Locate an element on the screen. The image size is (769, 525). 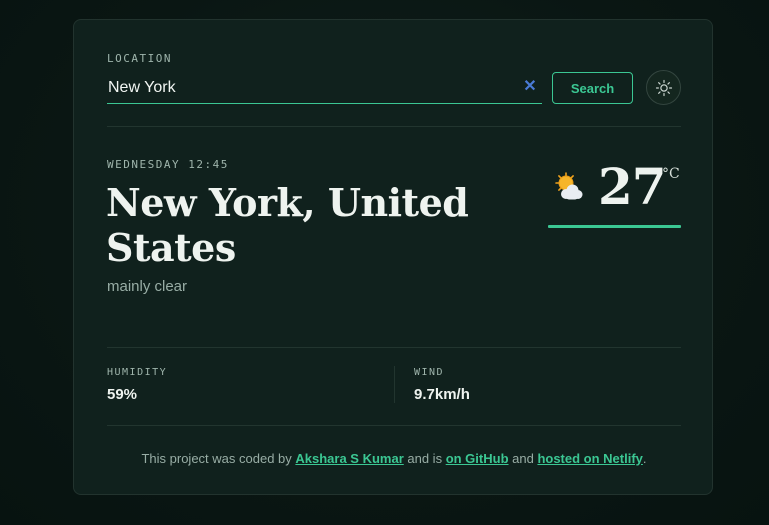
search-button: Search is located at coordinates (592, 88).